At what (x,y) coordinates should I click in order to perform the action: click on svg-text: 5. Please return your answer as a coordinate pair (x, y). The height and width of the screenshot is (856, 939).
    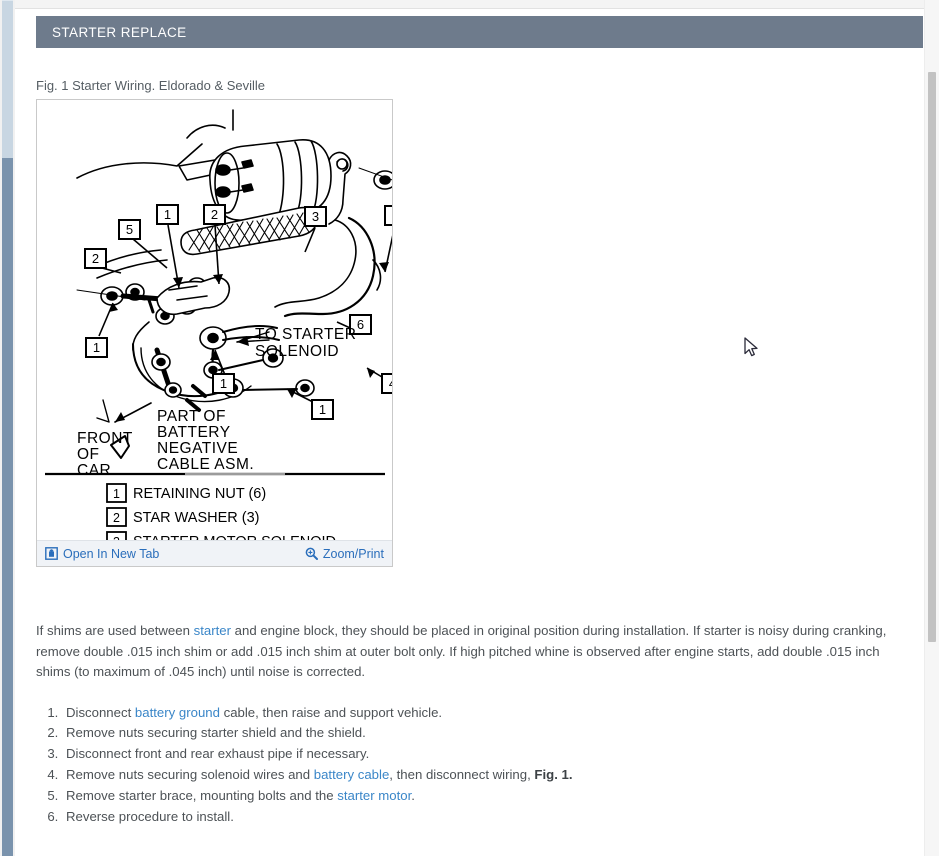
    Looking at the image, I should click on (129, 229).